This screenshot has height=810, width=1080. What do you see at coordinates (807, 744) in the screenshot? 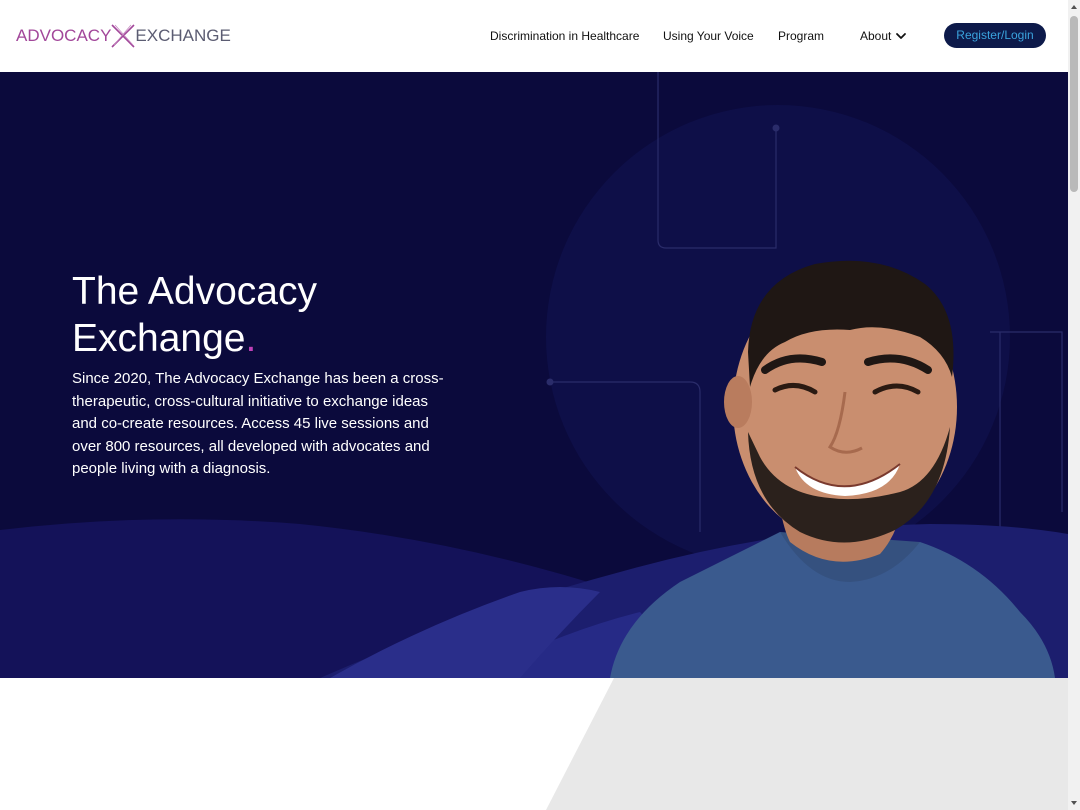
I see `section-diagonal-decoration` at bounding box center [807, 744].